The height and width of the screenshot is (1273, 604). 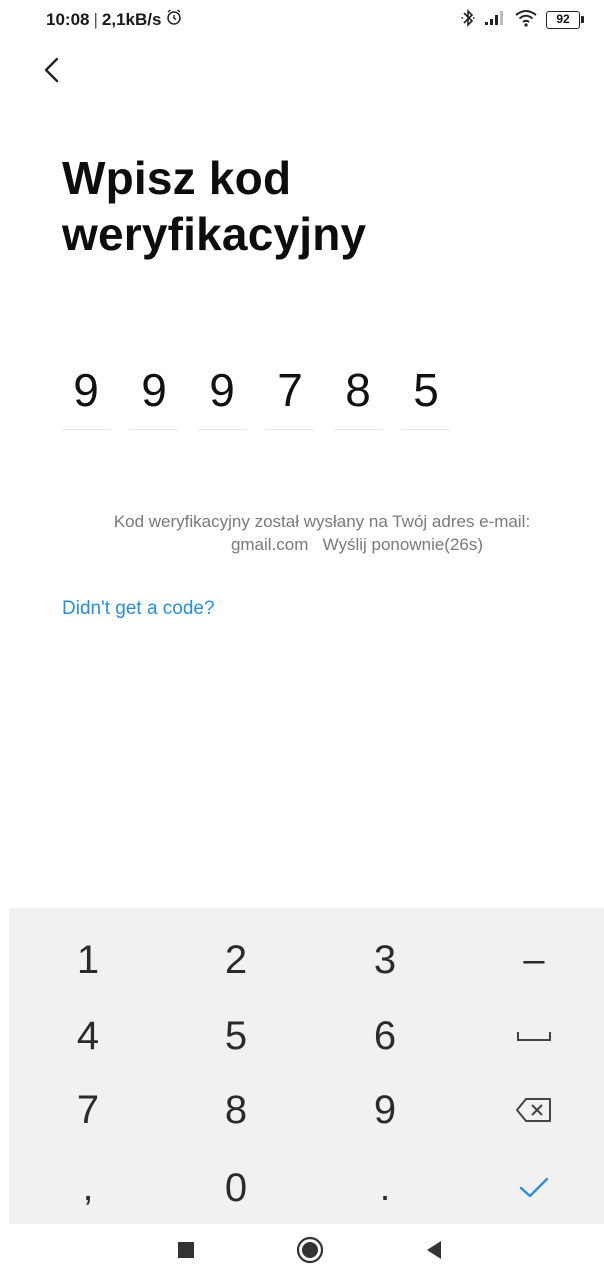 I want to click on code-digit-5: 8, so click(x=358, y=395).